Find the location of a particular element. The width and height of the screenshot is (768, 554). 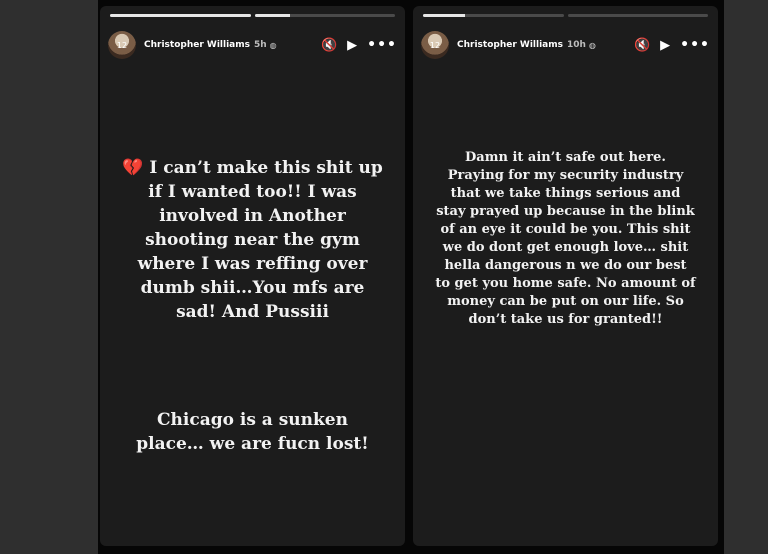

story-header: 12 Christopher Williams 10h ◍ 🔇 ▶ ••• is located at coordinates (565, 45).